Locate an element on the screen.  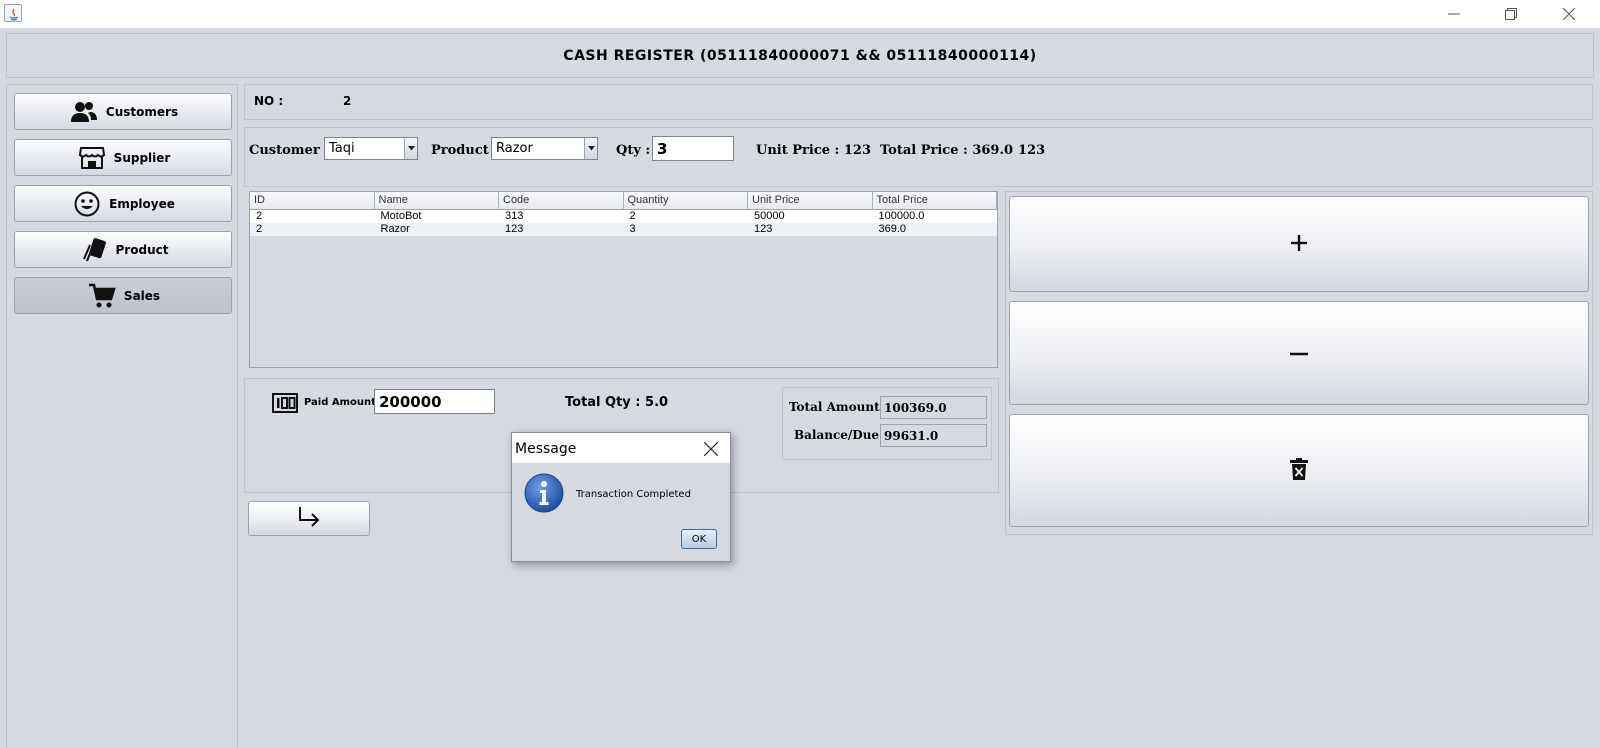
product-label: Product : is located at coordinates (465, 150).